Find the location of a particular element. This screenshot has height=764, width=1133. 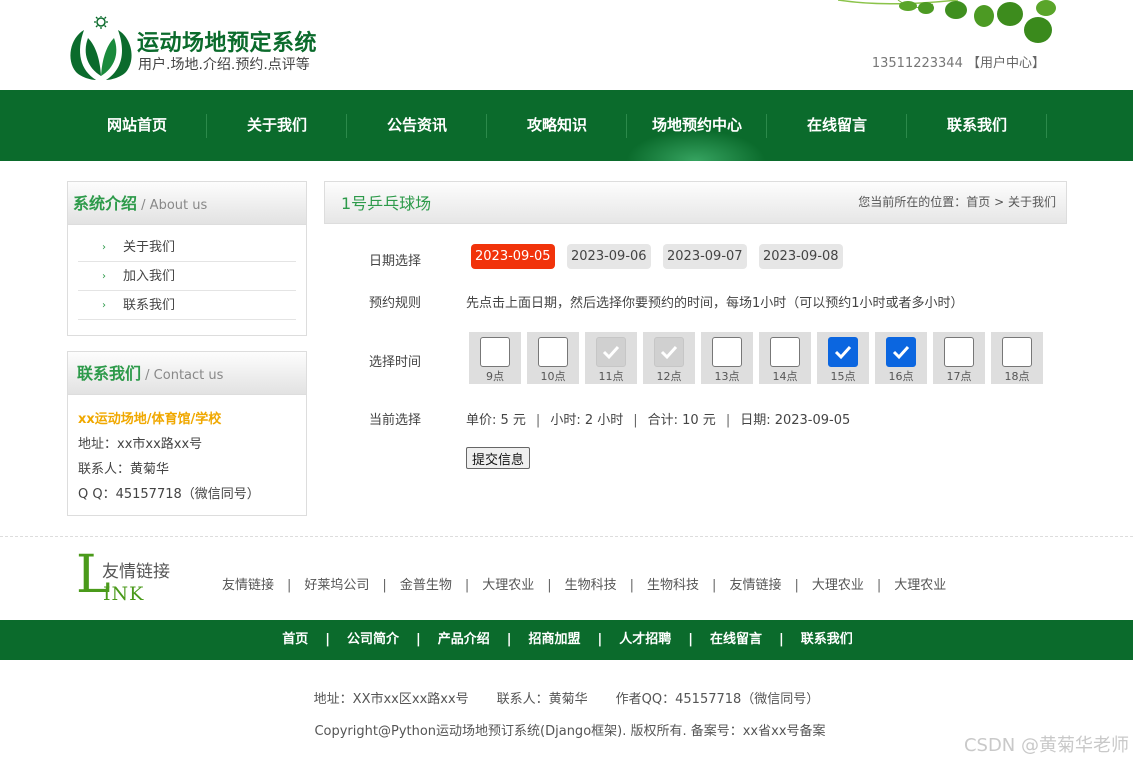

summary-date: 日期: 2023-09-05 is located at coordinates (795, 420).